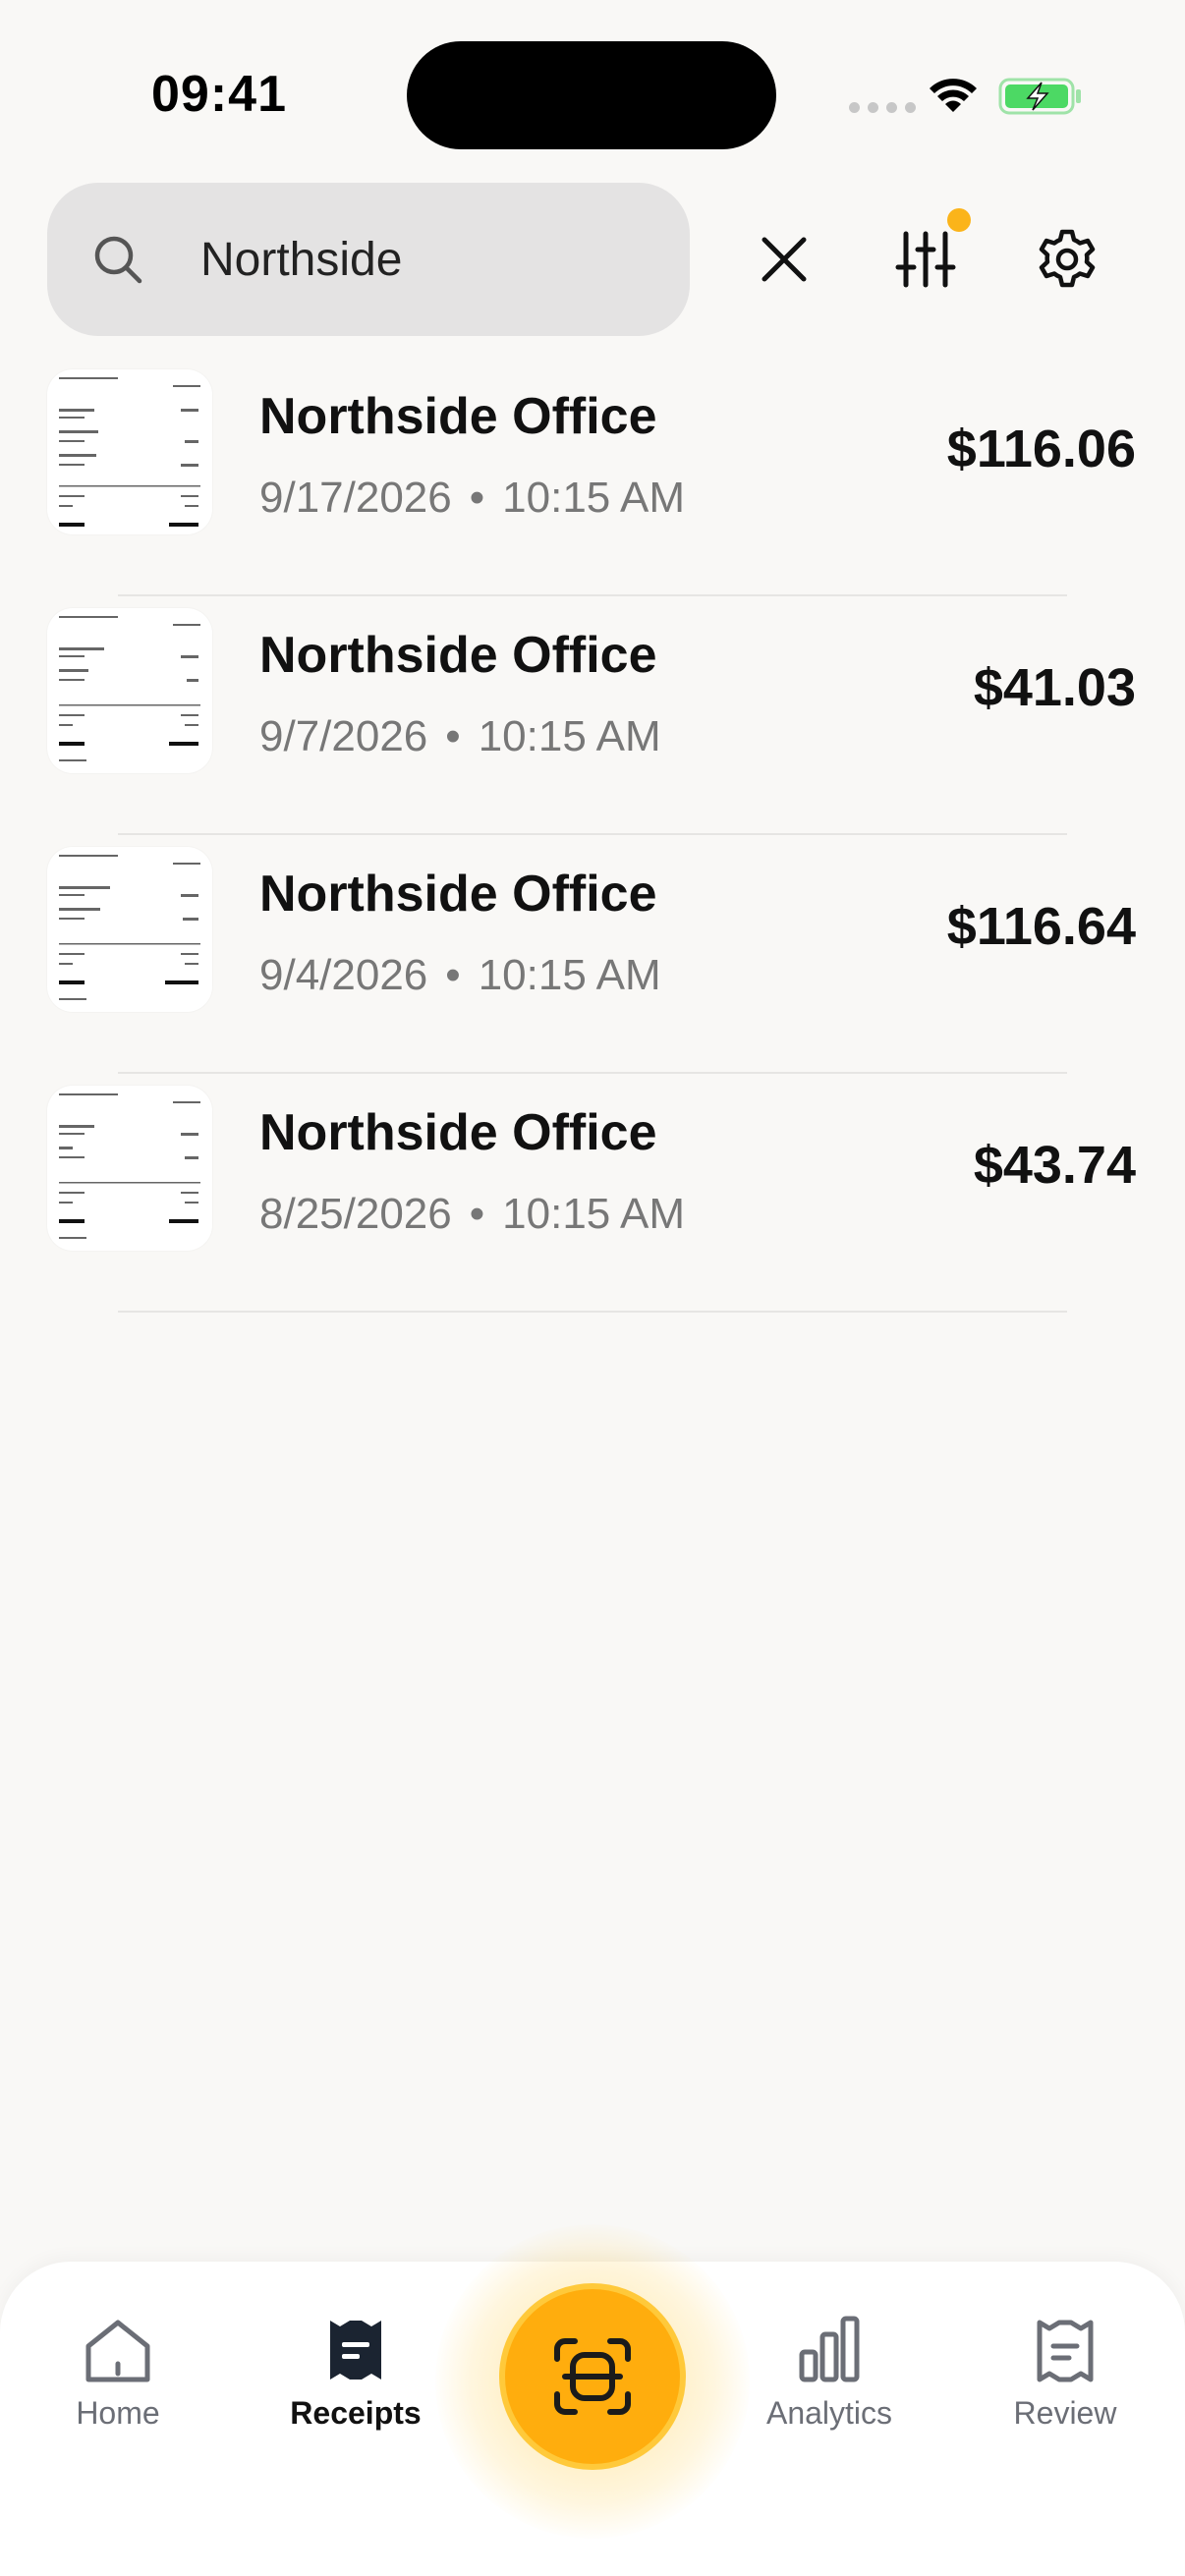 This screenshot has width=1185, height=2576. I want to click on scan-receipt-button, so click(592, 2376).